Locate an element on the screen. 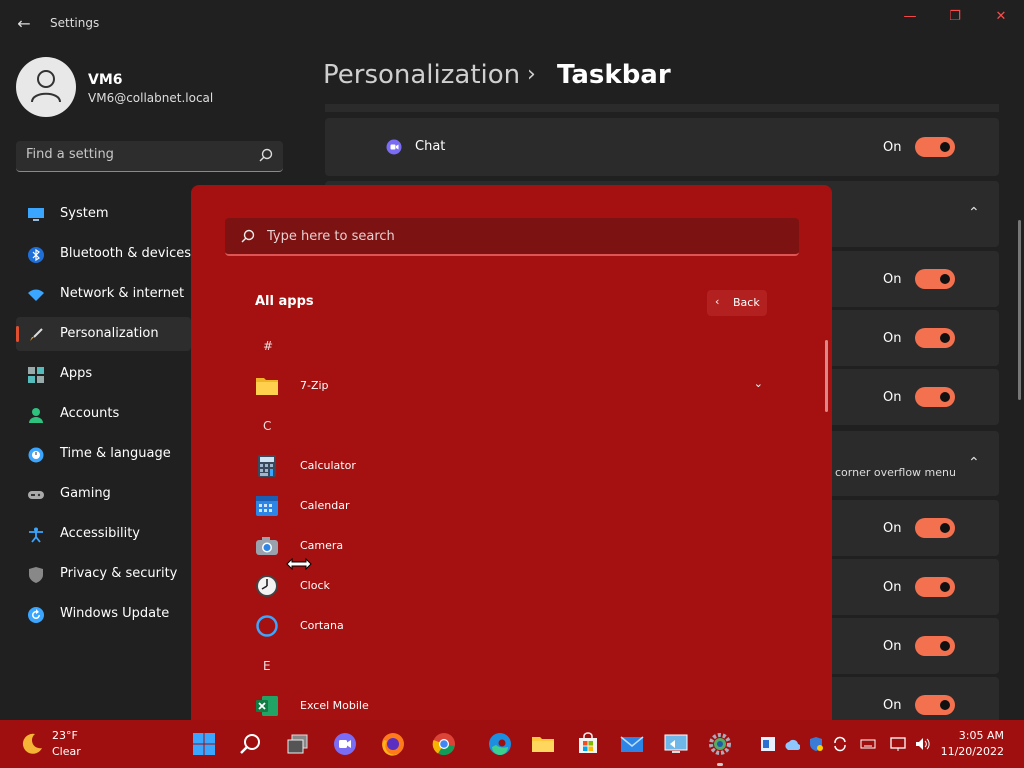 The width and height of the screenshot is (1024, 768). bluetooth-icon is located at coordinates (36, 255).